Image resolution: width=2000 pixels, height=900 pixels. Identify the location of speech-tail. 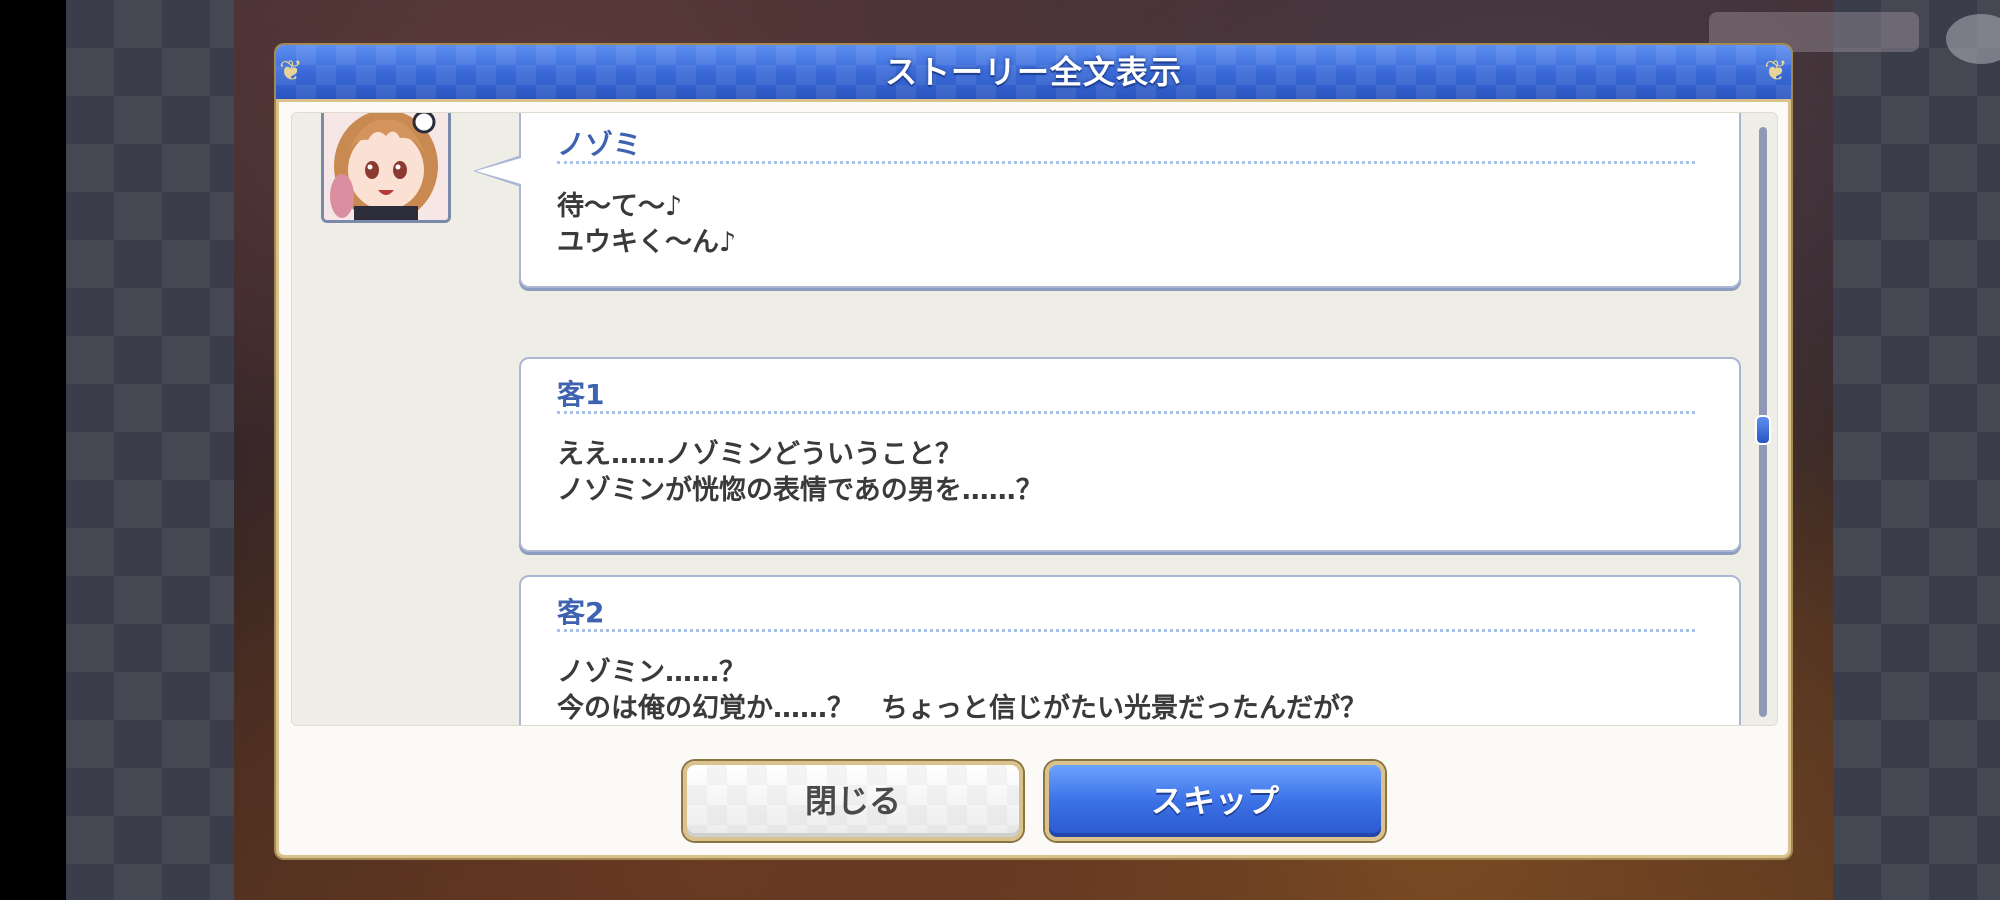
(497, 171).